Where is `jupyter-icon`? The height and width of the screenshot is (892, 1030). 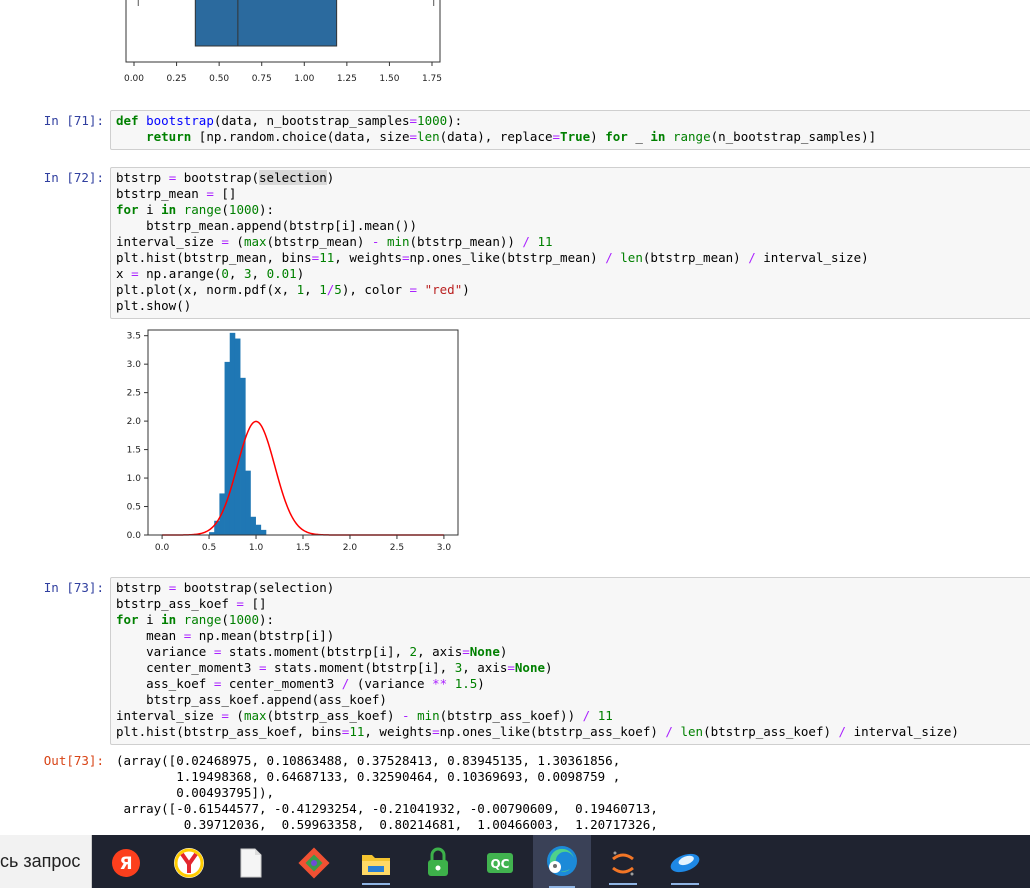 jupyter-icon is located at coordinates (623, 863).